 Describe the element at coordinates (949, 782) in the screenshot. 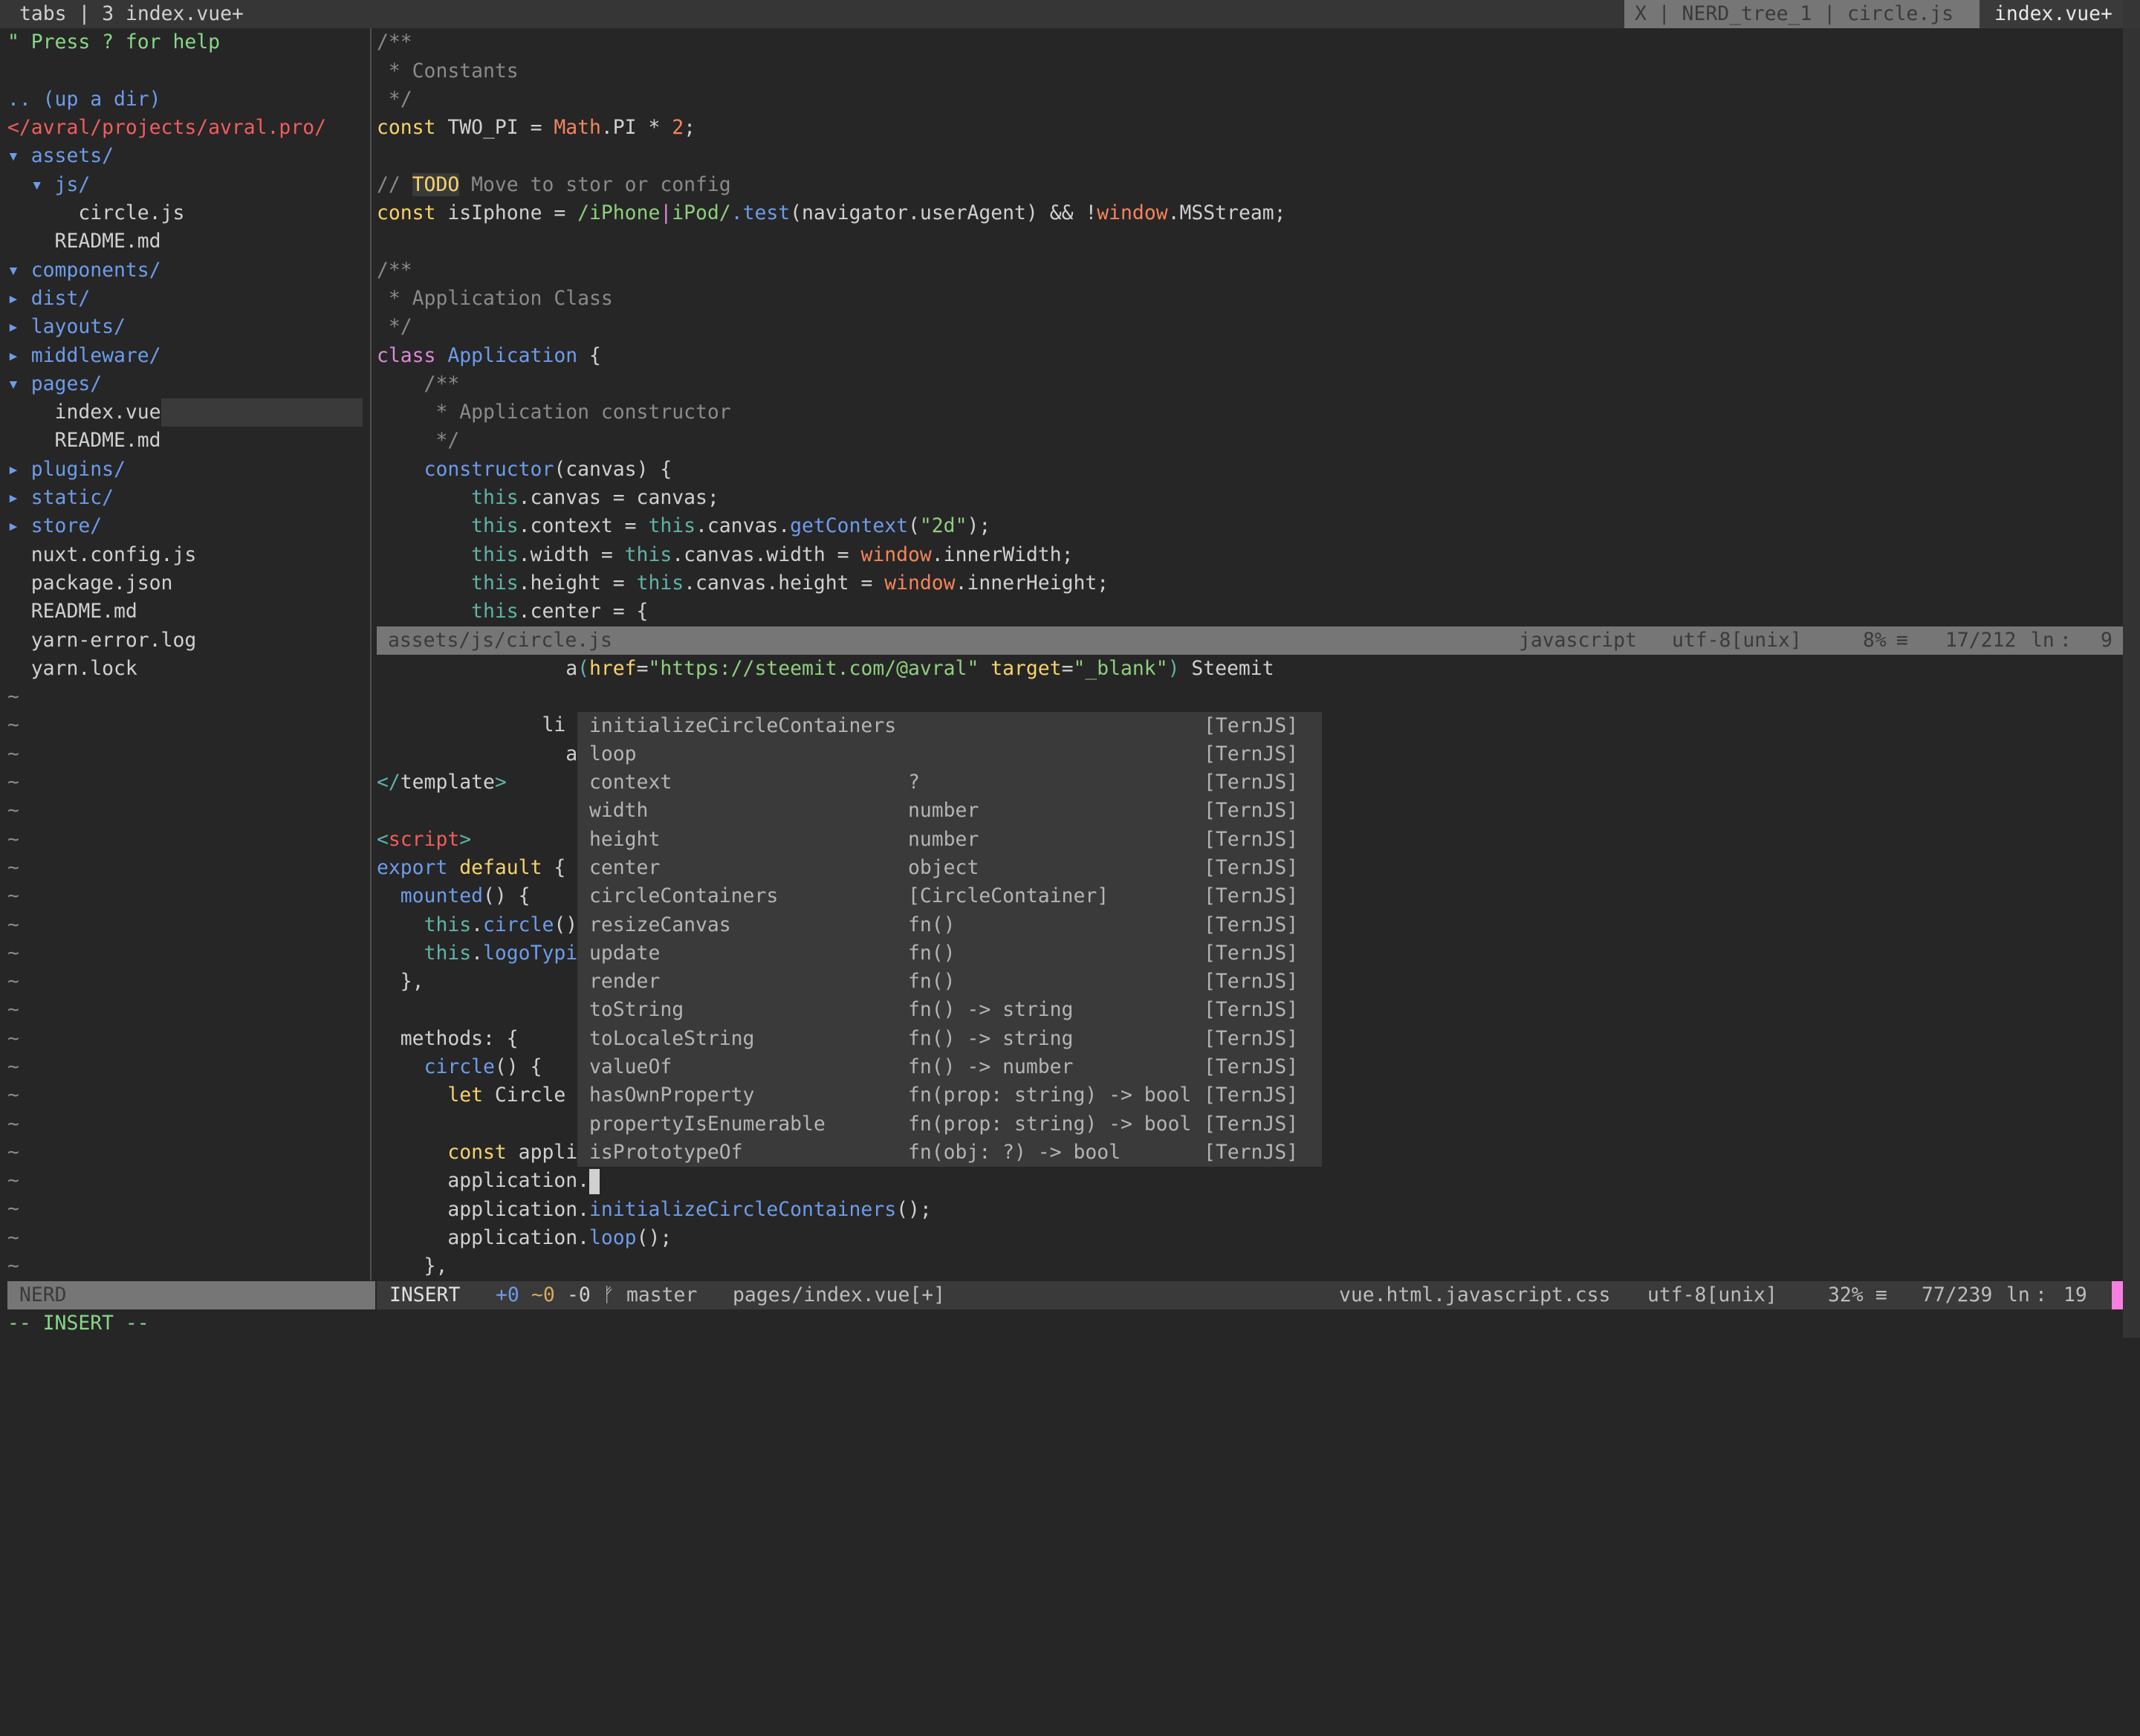

I see `completion-item: context? [TernJS]` at that location.